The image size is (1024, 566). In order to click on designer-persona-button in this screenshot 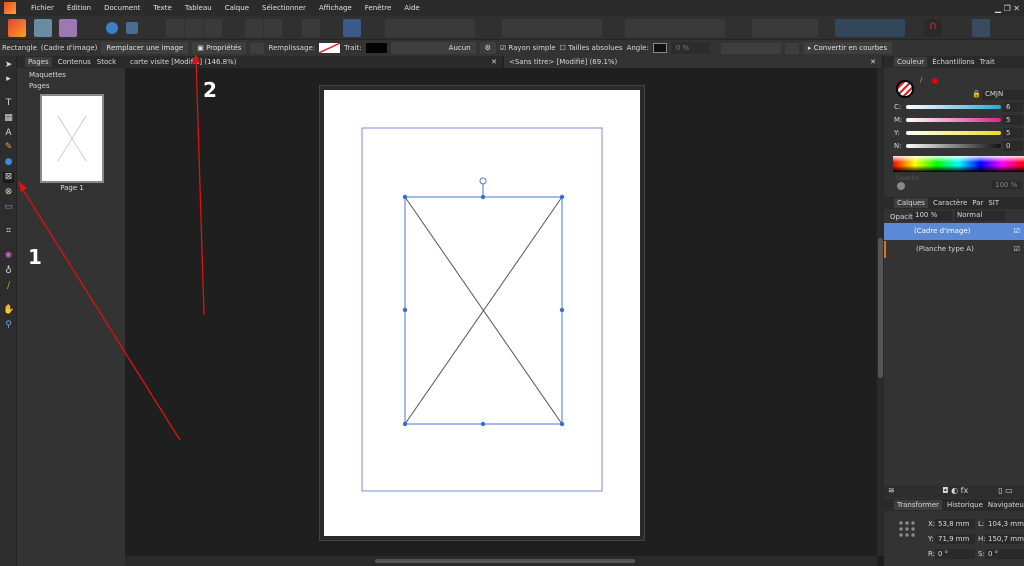, I will do `click(43, 28)`.